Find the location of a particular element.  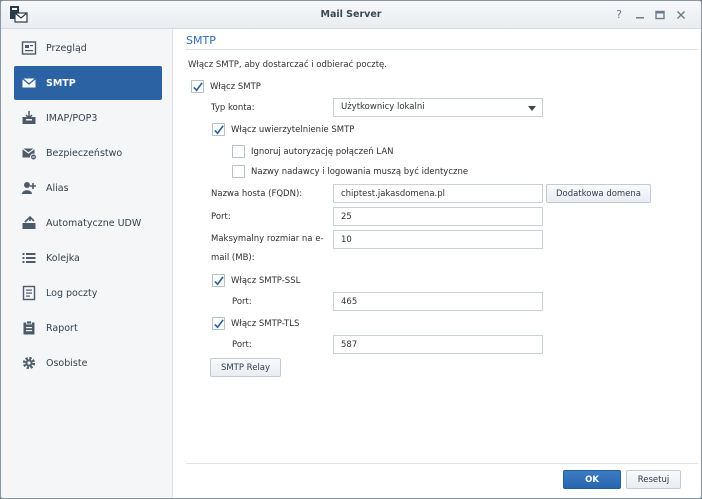

minimize-icon is located at coordinates (640, 15).